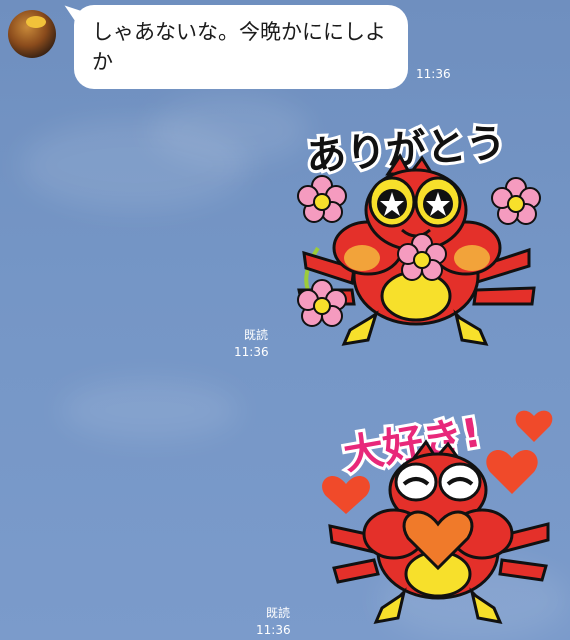 The image size is (570, 640). Describe the element at coordinates (273, 630) in the screenshot. I see `sticker2-time: 11:36` at that location.